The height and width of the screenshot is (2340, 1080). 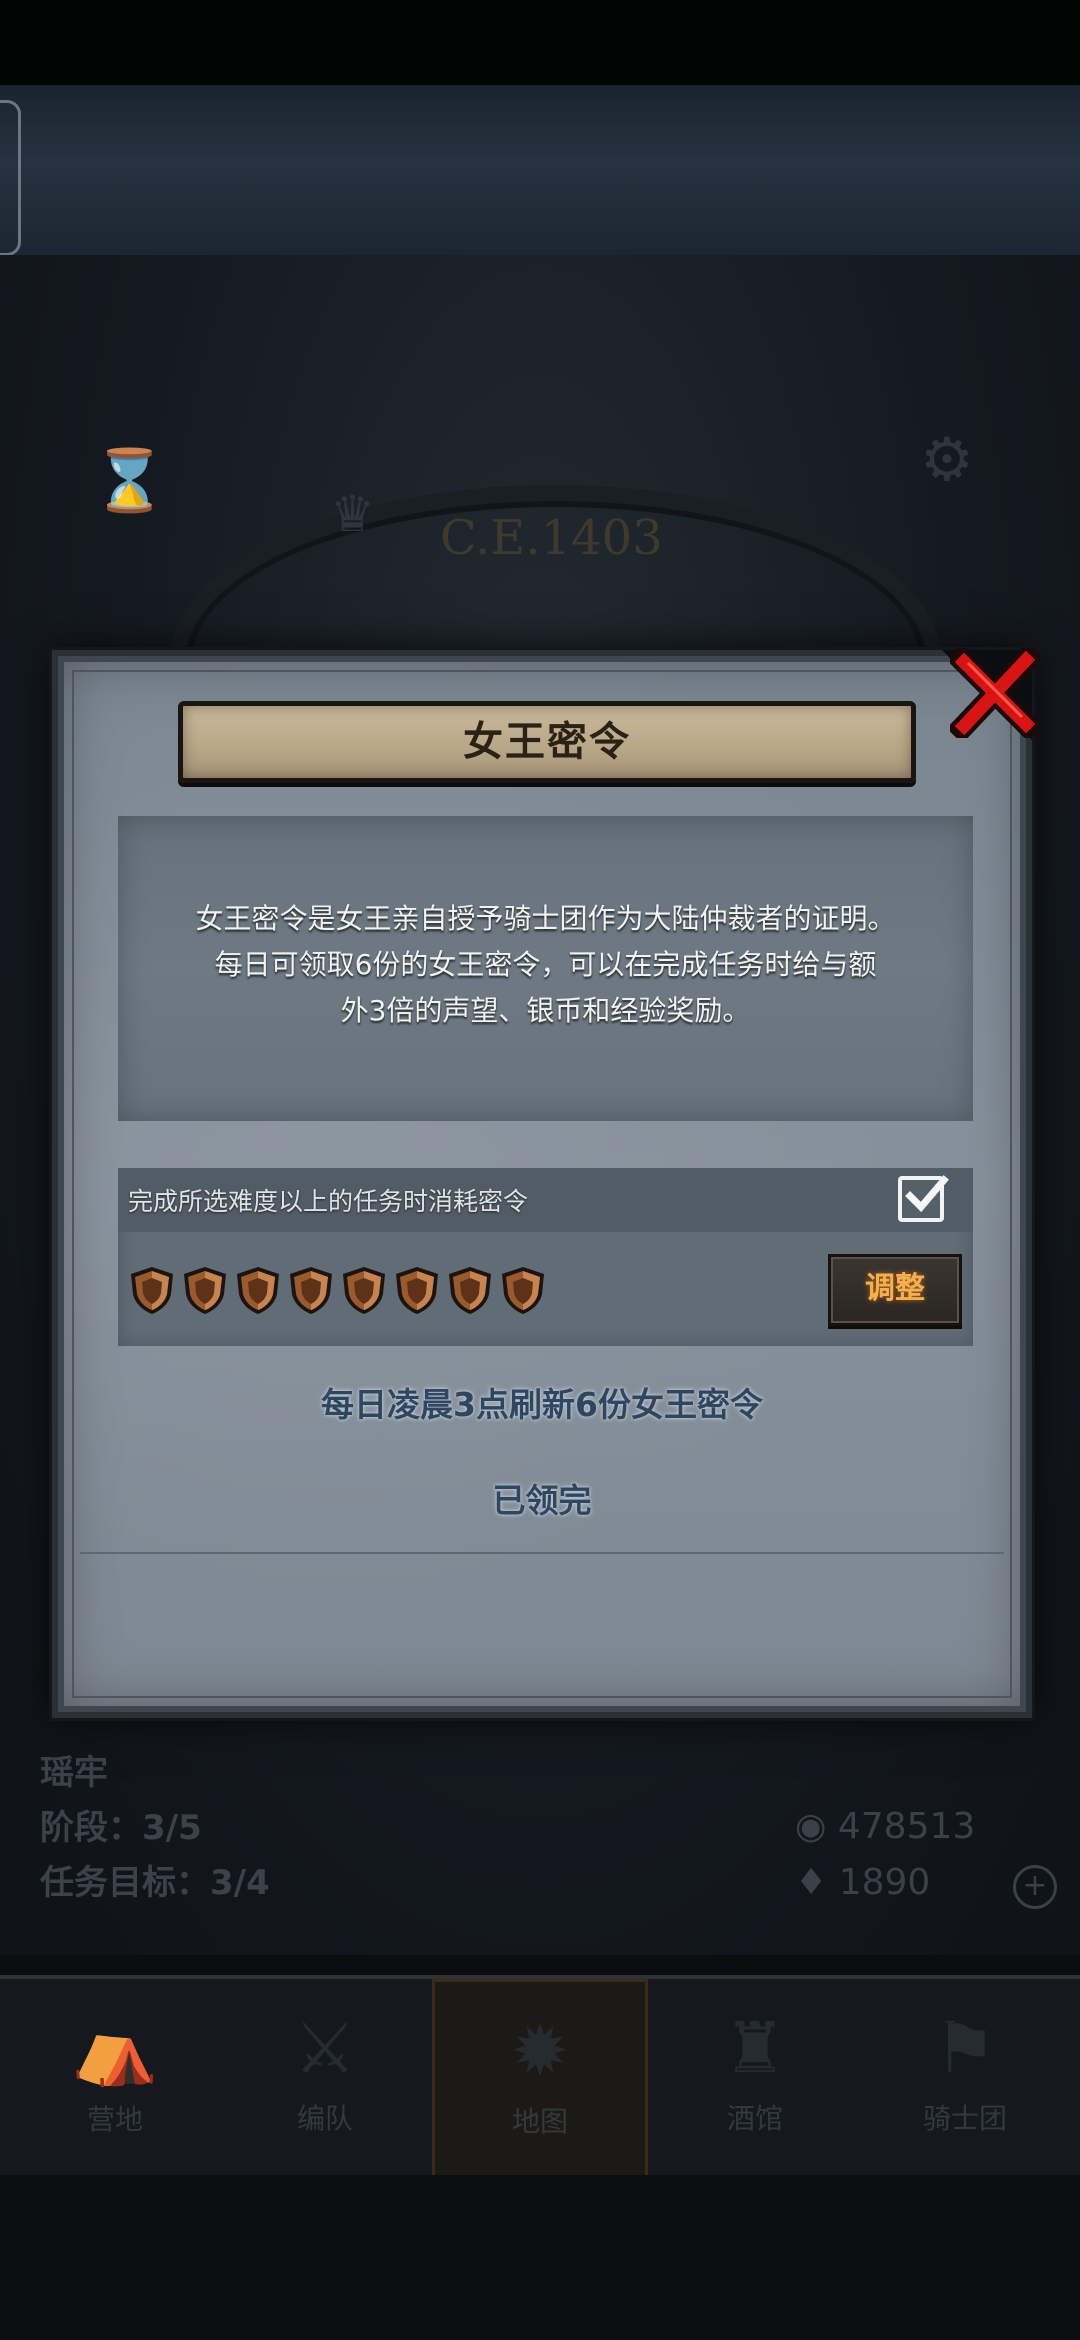 I want to click on nav-label: 营地, so click(x=114, y=2119).